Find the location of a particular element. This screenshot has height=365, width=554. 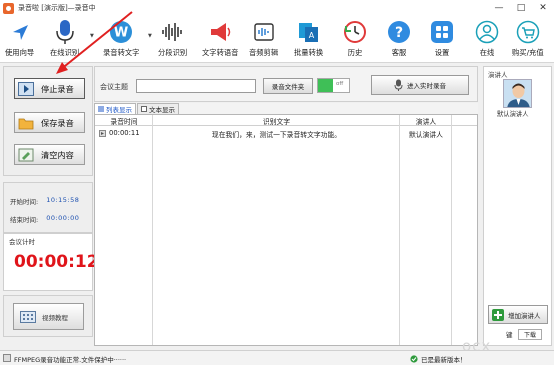

download-prefix: 键 is located at coordinates (509, 335).